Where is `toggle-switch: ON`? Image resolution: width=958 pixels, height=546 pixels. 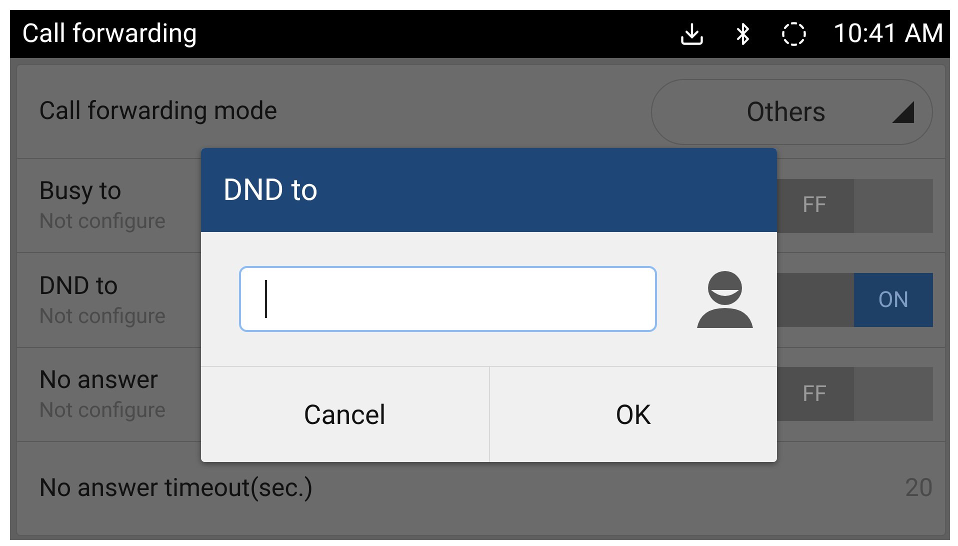
toggle-switch: ON is located at coordinates (854, 300).